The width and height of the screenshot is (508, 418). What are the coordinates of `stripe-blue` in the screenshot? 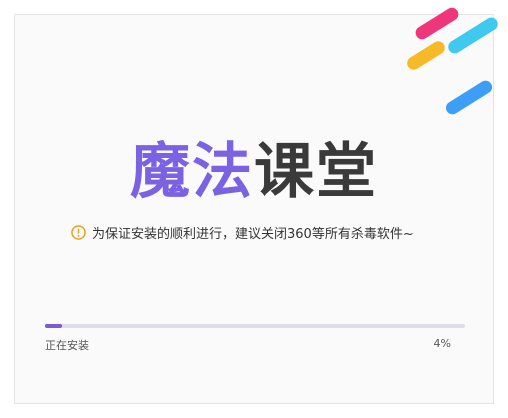 It's located at (469, 97).